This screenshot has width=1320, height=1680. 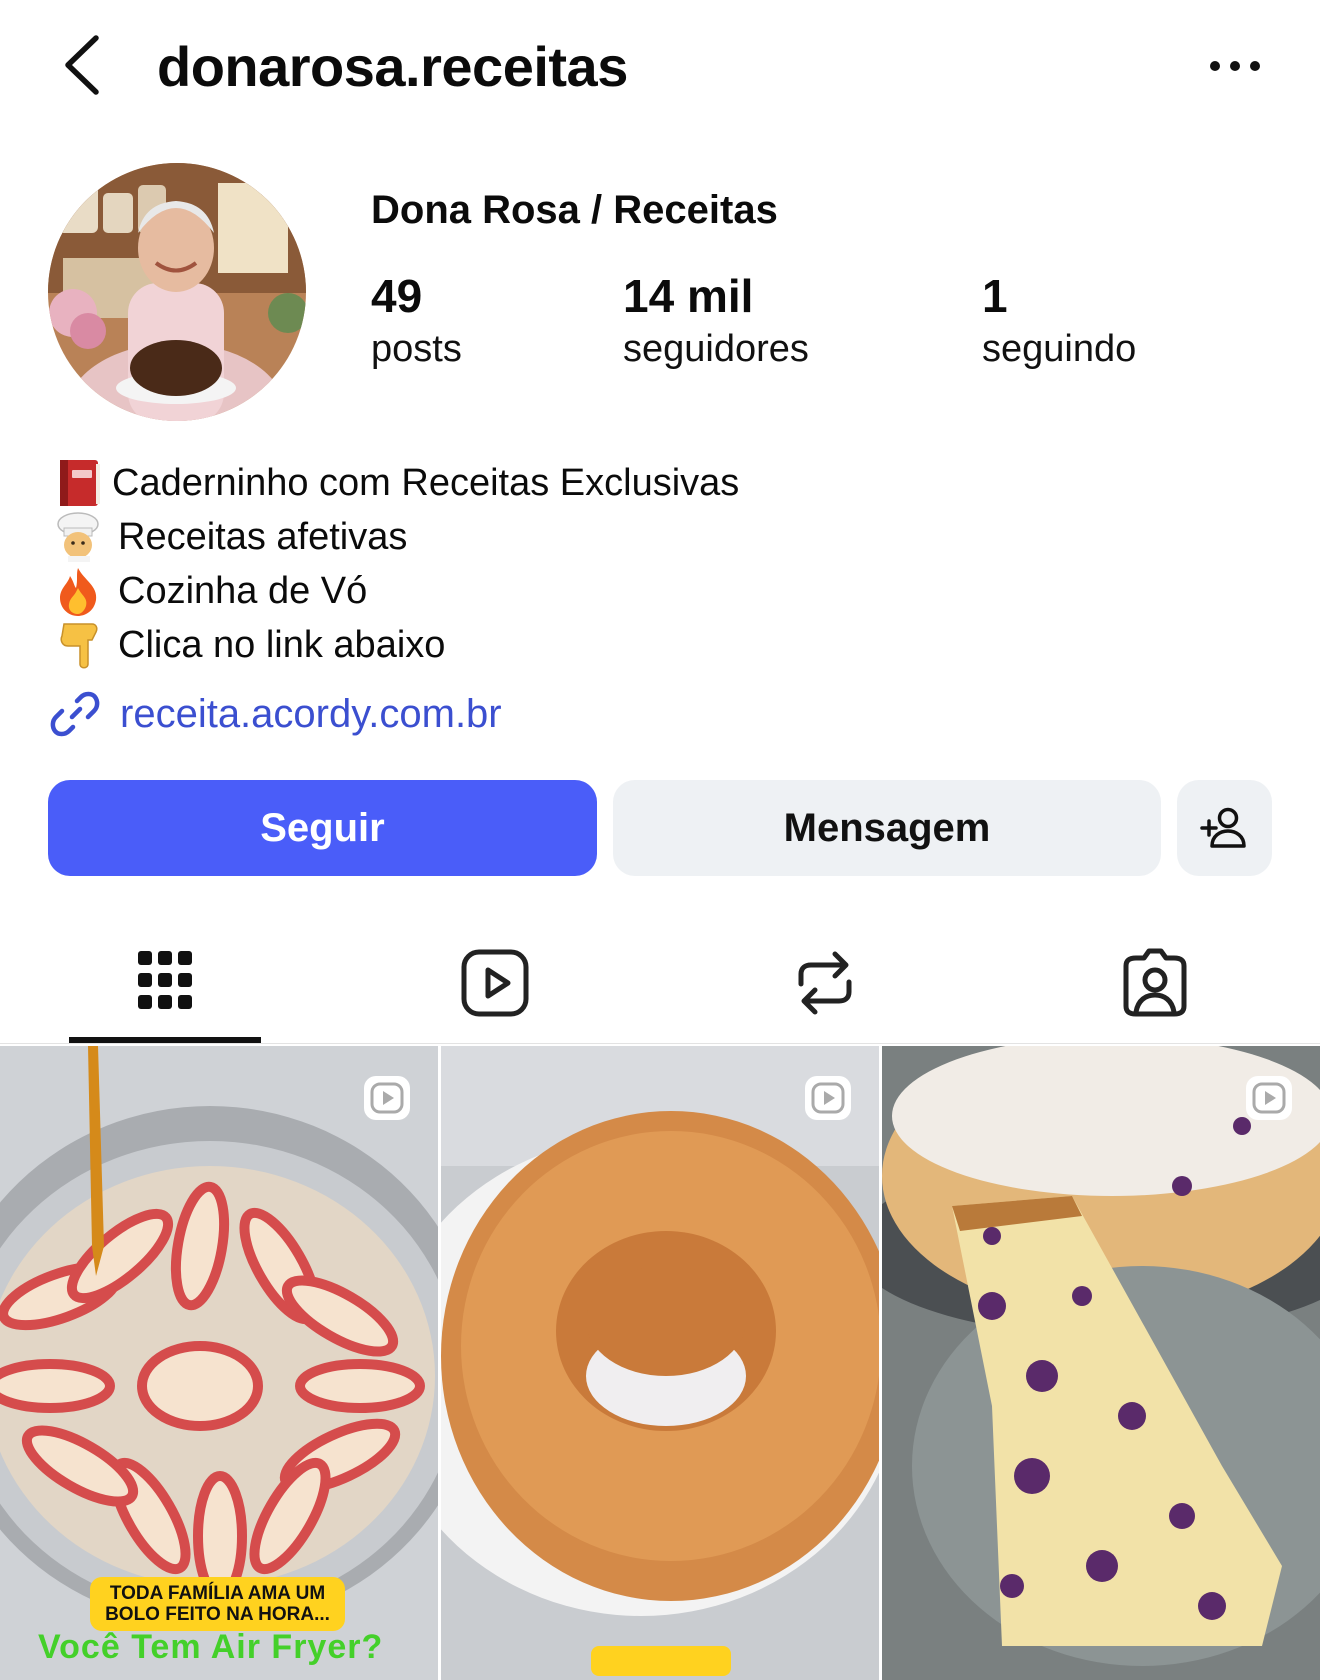 I want to click on posts-count-label: posts, so click(x=416, y=349).